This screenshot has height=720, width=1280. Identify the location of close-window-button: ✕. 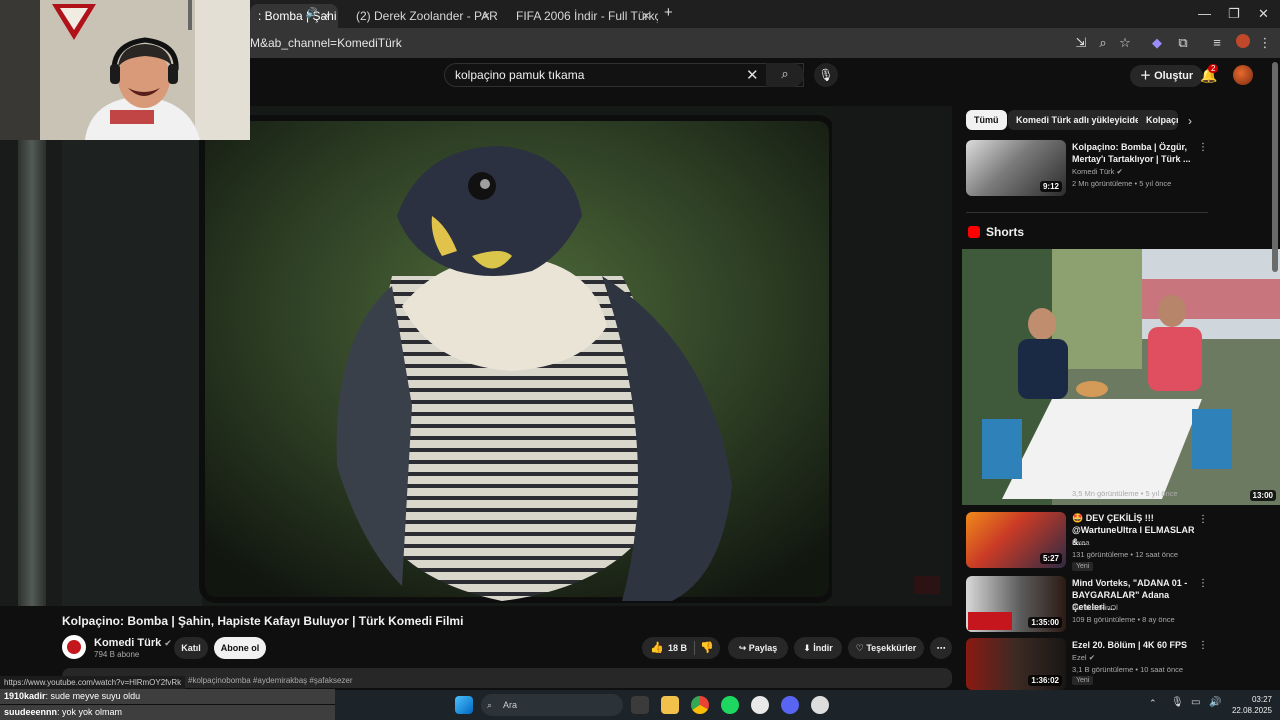
(1263, 14).